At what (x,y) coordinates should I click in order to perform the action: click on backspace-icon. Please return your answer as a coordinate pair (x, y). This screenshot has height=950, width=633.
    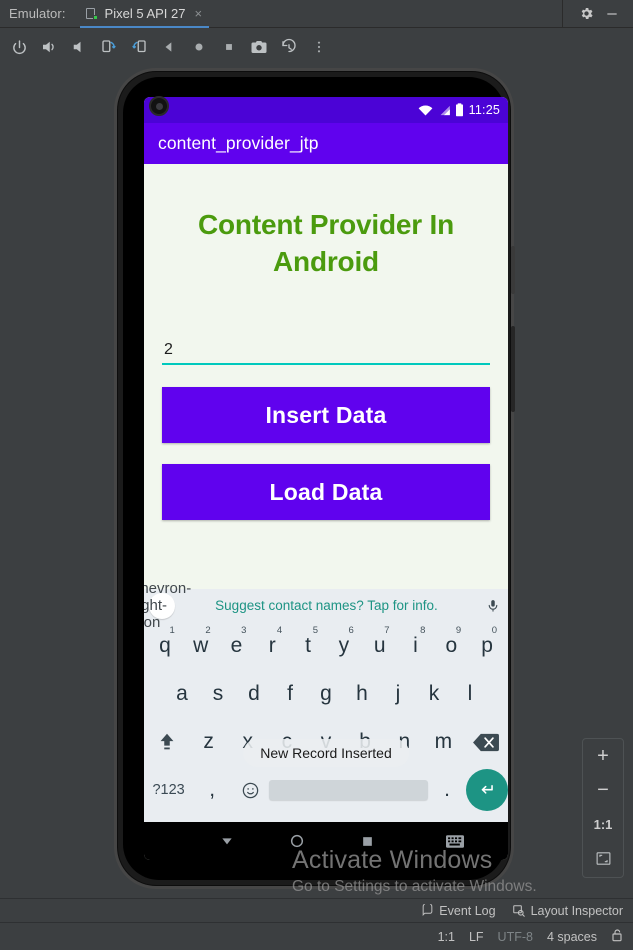
    Looking at the image, I should click on (485, 742).